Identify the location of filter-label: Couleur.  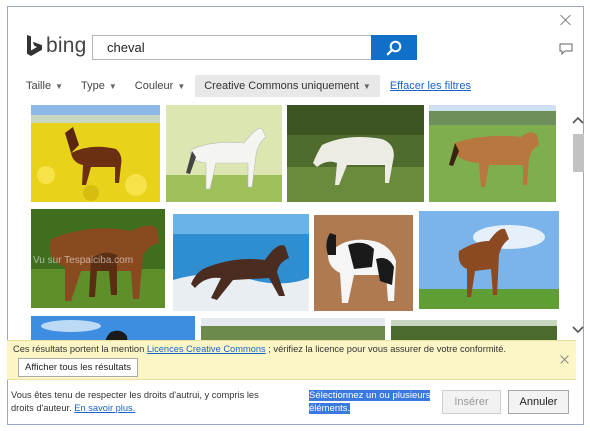
(154, 86).